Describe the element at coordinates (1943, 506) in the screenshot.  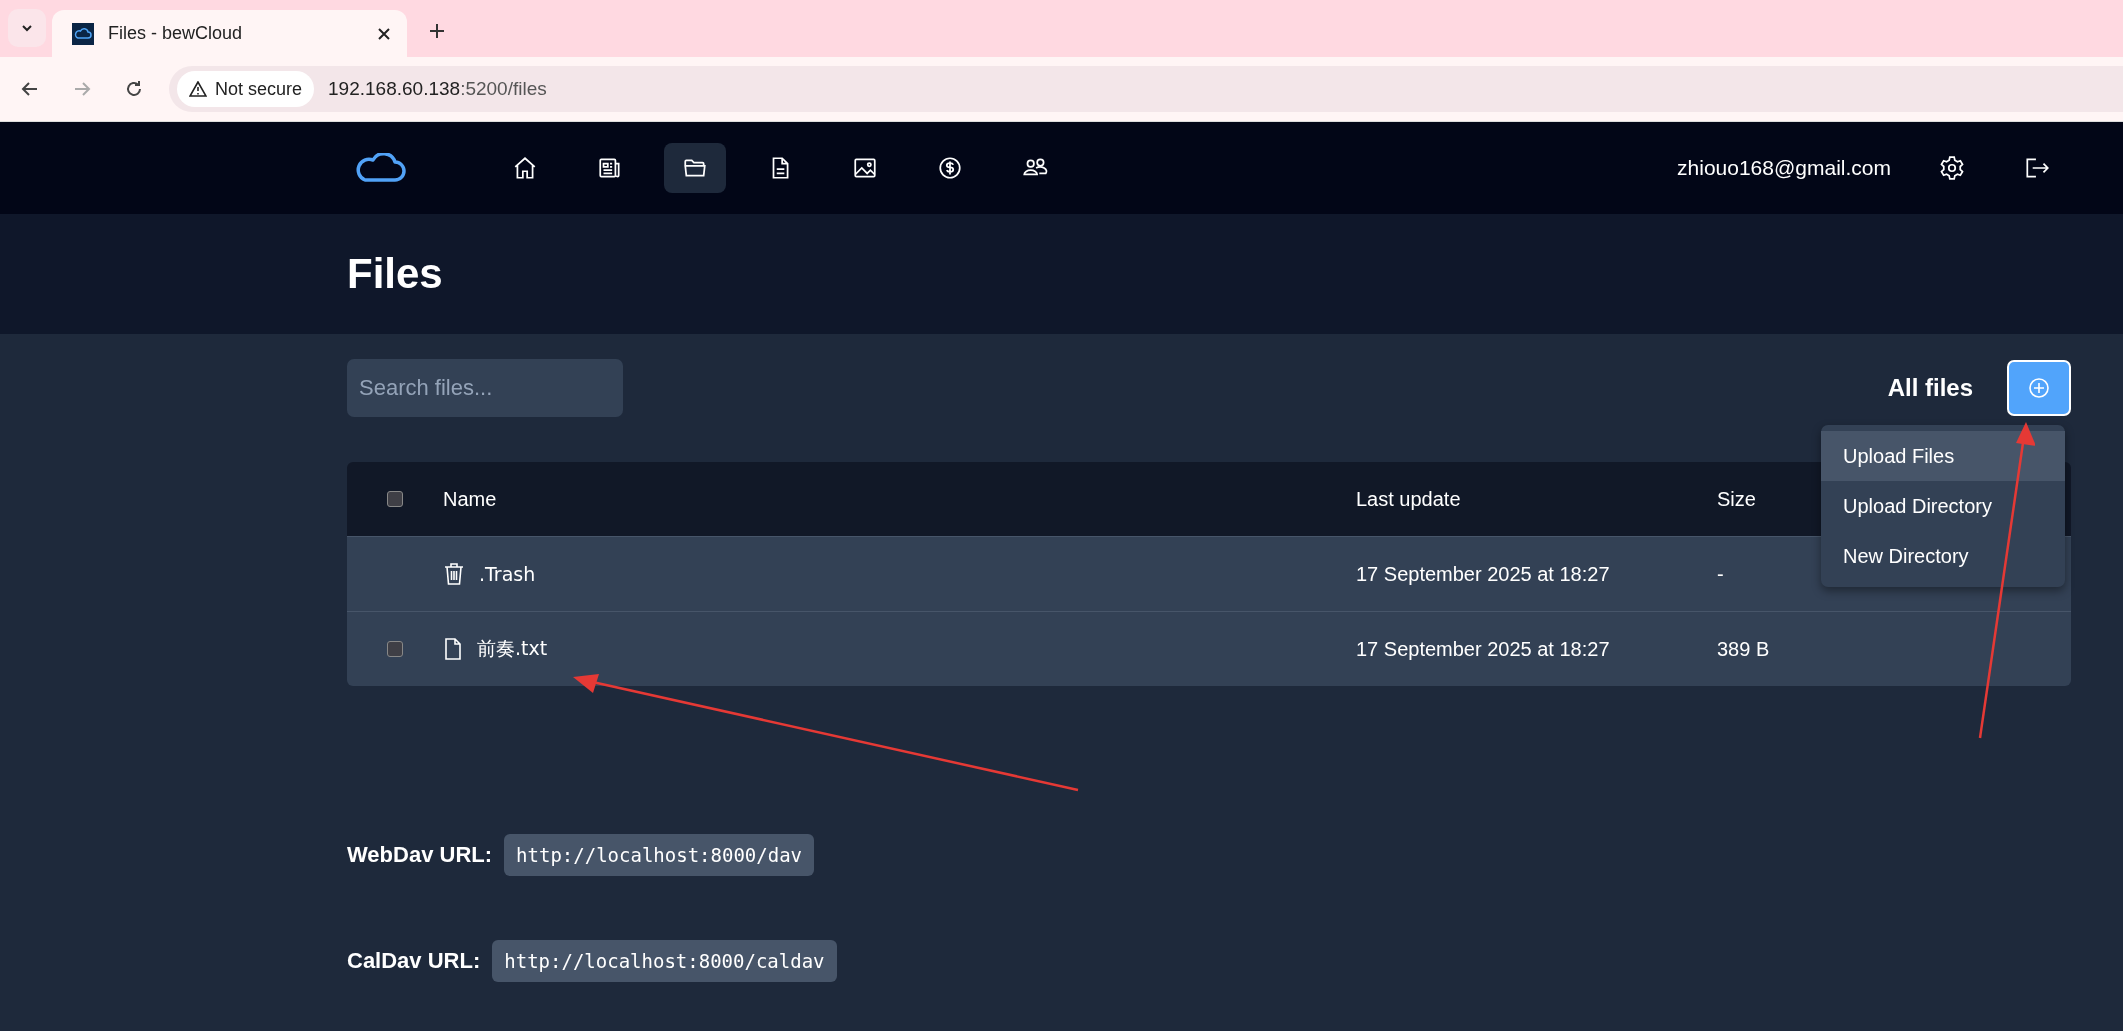
I see `menu-item: Upload Directory` at that location.